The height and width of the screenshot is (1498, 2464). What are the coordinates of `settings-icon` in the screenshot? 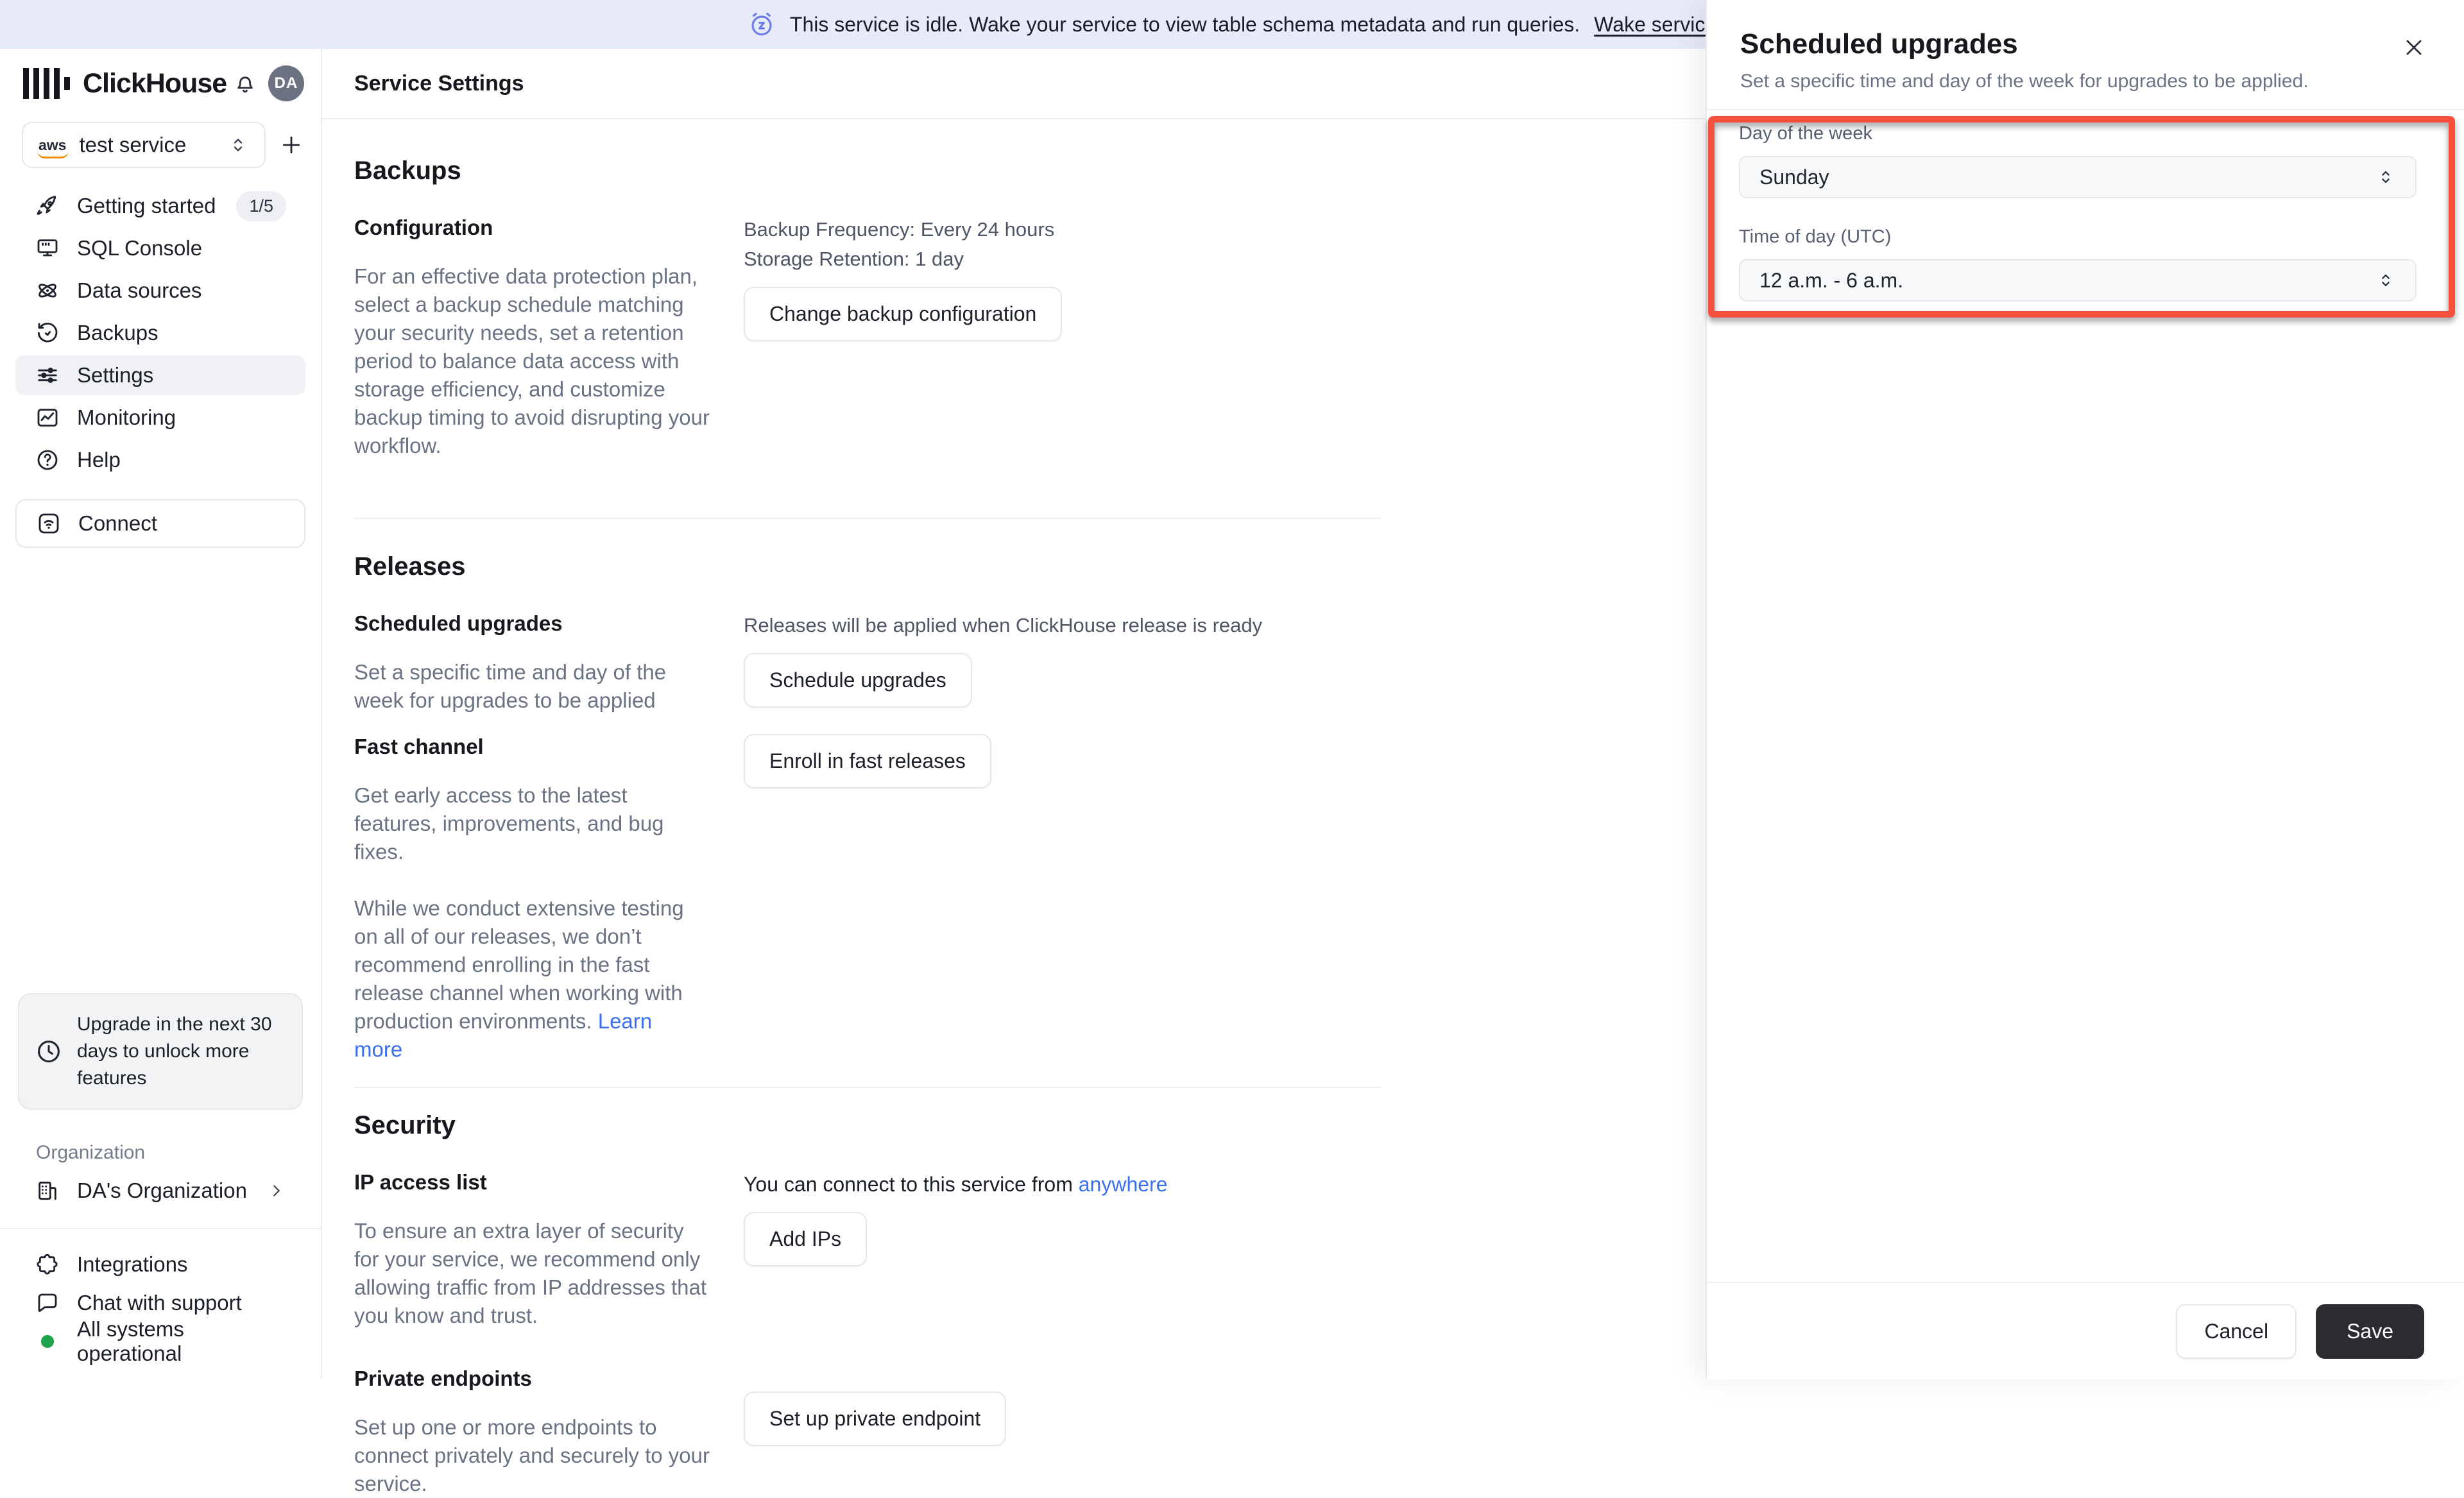 It's located at (47, 375).